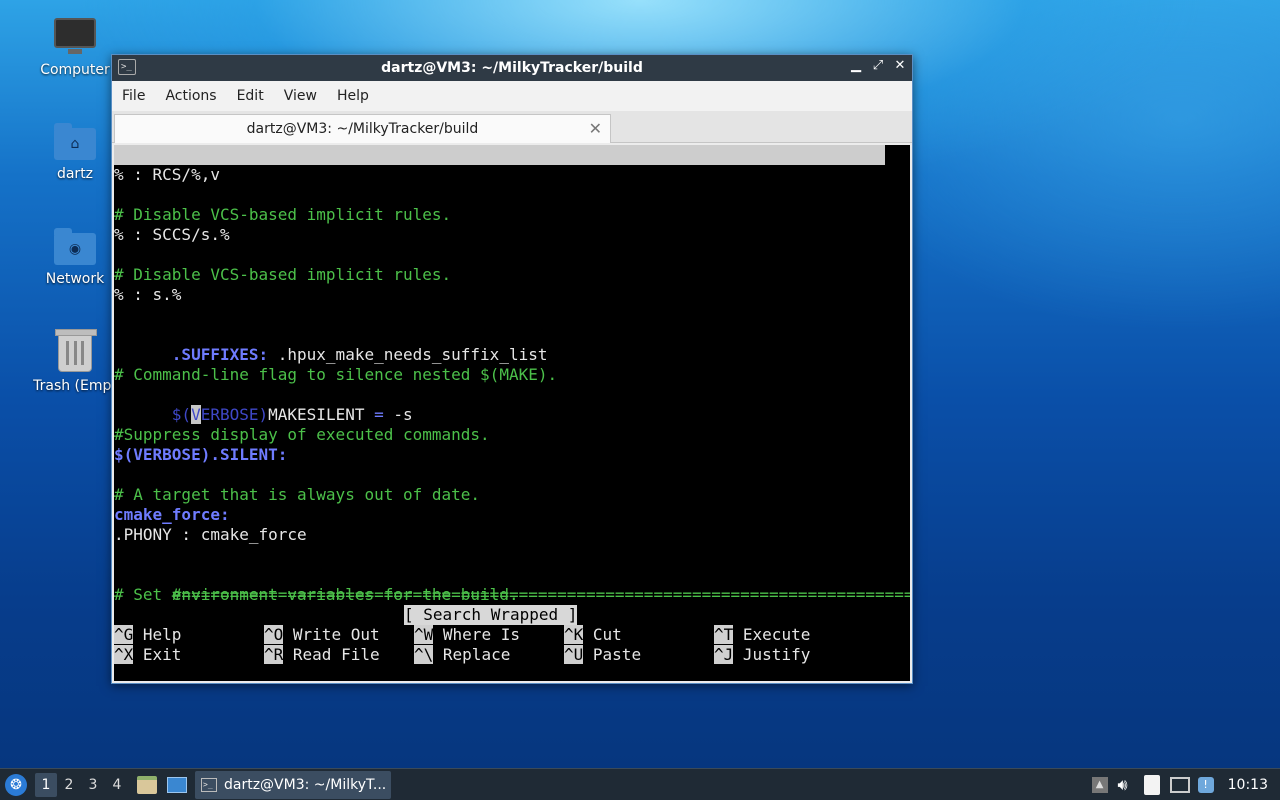 The width and height of the screenshot is (1280, 800). Describe the element at coordinates (358, 96) in the screenshot. I see `menu-help: Help` at that location.